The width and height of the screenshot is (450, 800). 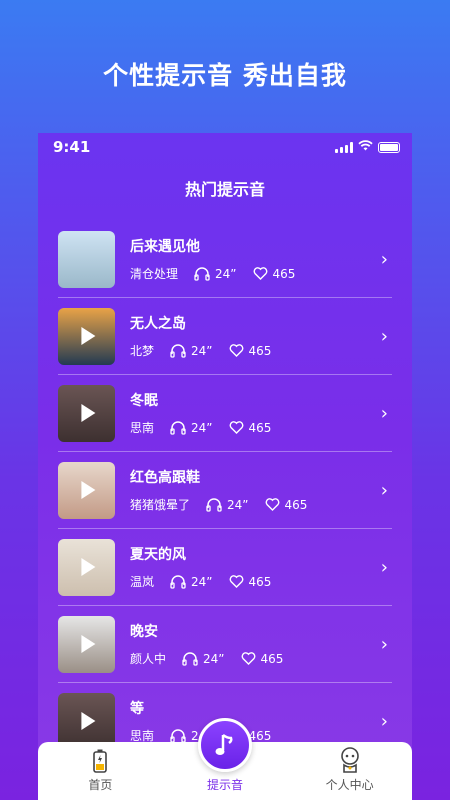 I want to click on song-meta: 颜人中 24” 465, so click(x=255, y=658).